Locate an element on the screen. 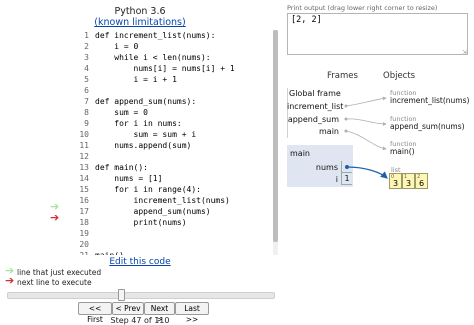  pointer-increment-list is located at coordinates (366, 101).